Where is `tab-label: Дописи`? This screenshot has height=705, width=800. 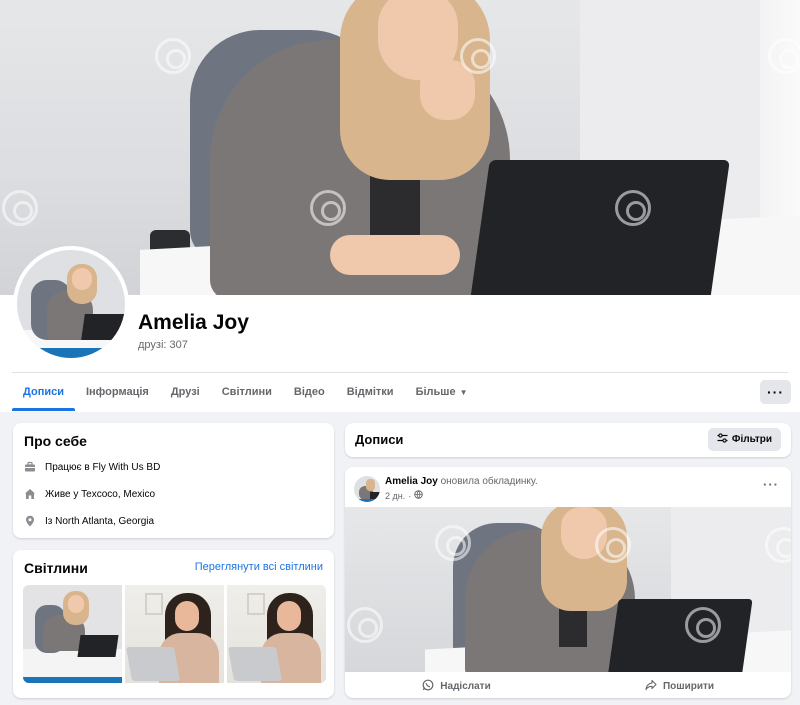
tab-label: Дописи is located at coordinates (43, 392).